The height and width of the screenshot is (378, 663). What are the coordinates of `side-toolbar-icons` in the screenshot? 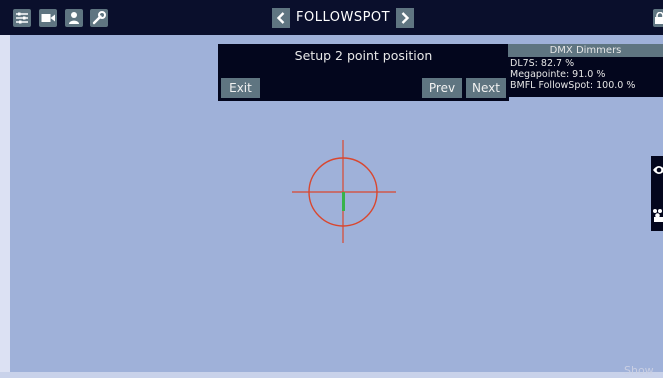 It's located at (658, 194).